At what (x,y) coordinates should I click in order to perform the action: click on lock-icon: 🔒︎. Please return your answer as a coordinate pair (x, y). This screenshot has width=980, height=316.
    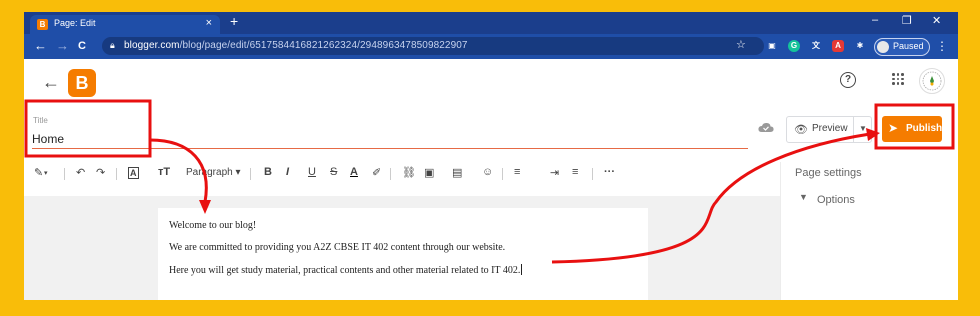
    Looking at the image, I should click on (112, 45).